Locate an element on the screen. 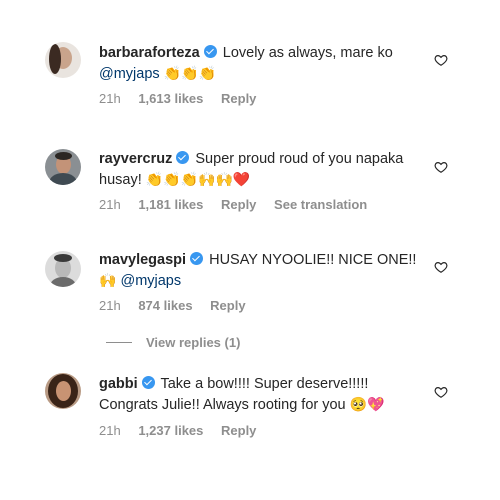  comment-meta: 21h 1,237 likes Reply is located at coordinates (184, 430).